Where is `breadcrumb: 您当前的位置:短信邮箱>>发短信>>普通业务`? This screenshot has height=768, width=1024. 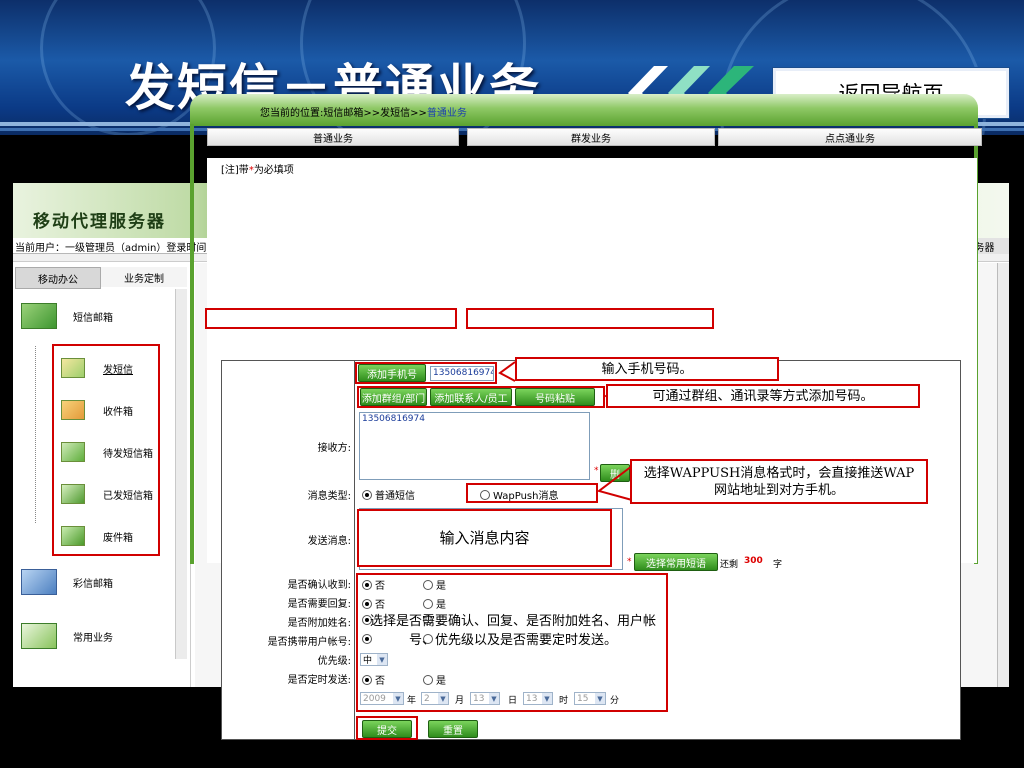
breadcrumb: 您当前的位置:短信邮箱>>发短信>>普通业务 is located at coordinates (363, 113).